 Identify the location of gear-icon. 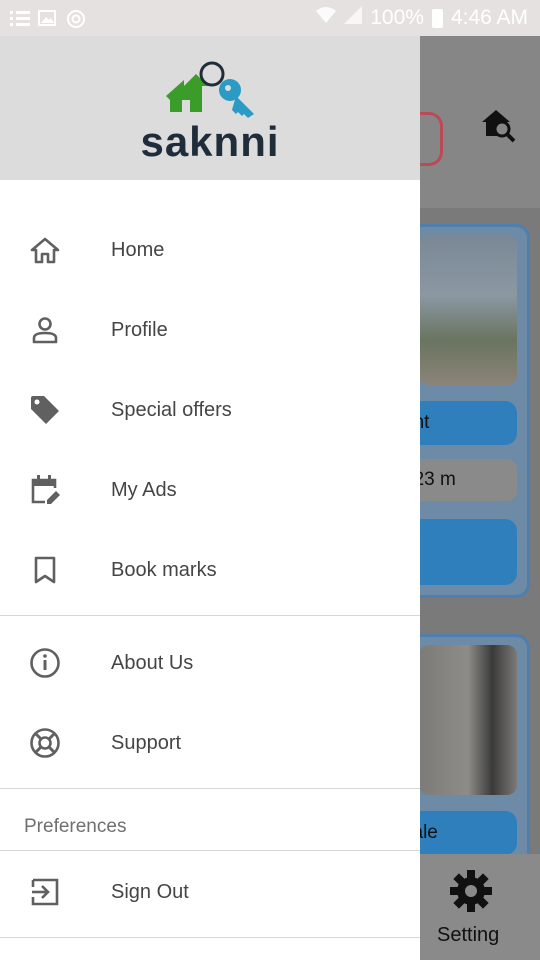
(471, 893).